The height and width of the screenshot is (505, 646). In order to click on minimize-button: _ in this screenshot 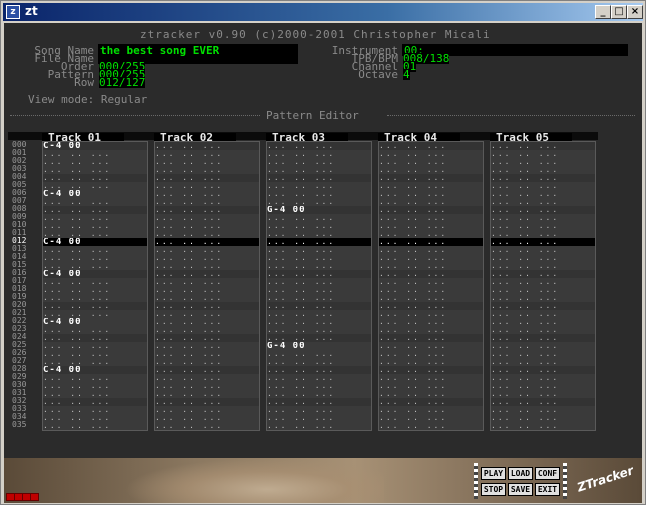, I will do `click(603, 12)`.